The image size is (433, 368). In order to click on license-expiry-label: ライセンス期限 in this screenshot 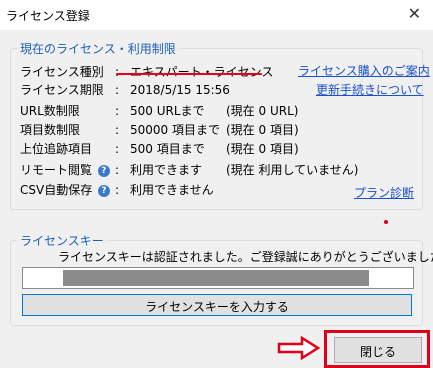, I will do `click(62, 90)`.